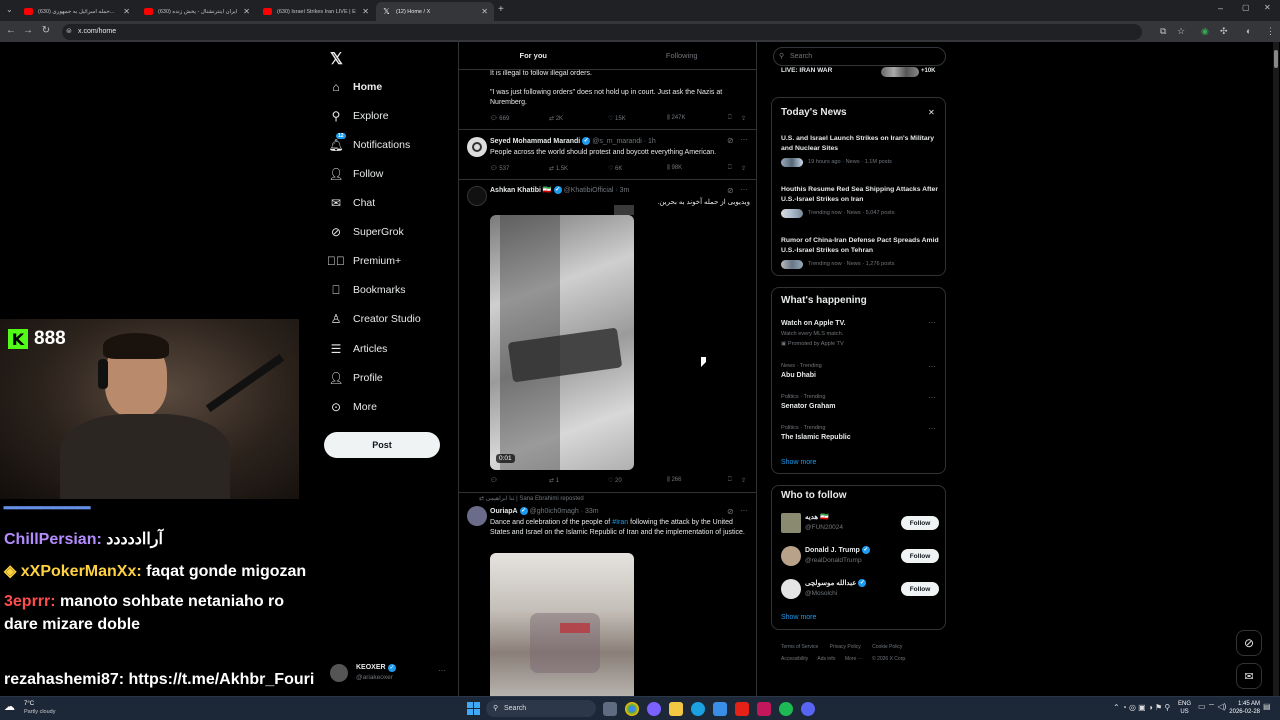 The image size is (1280, 720). I want to click on back-icon: ←, so click(11, 30).